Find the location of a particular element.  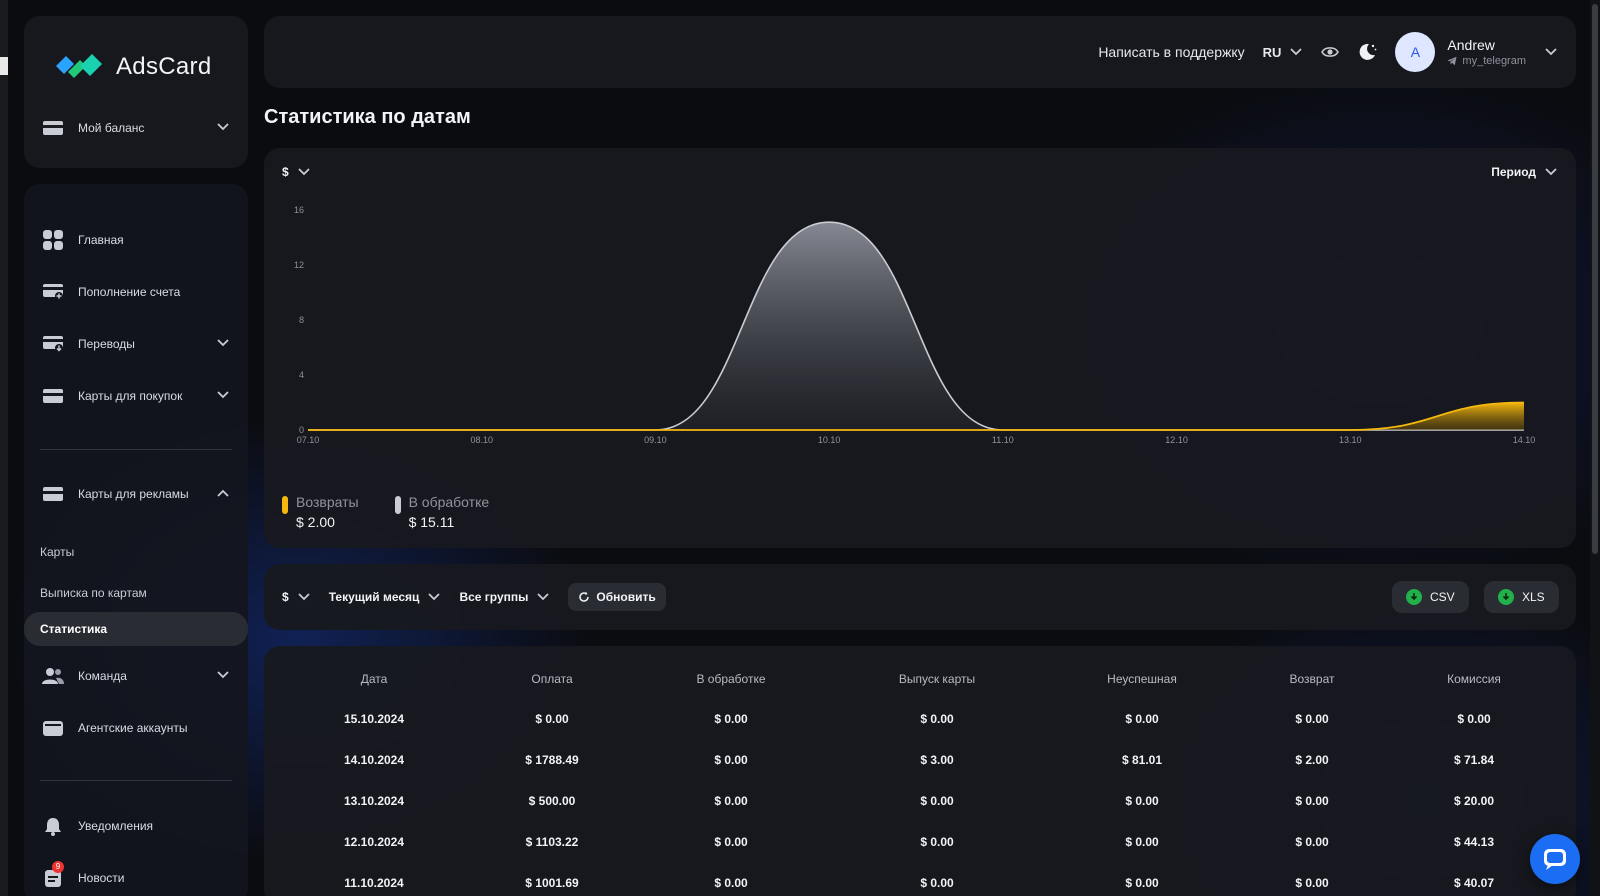

brand-logo: AdsCard is located at coordinates (132, 67).